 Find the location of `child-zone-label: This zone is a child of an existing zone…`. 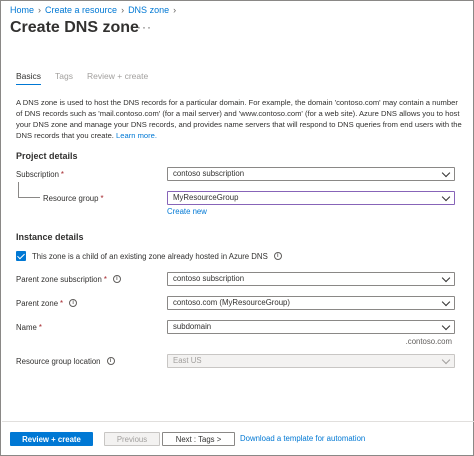

child-zone-label: This zone is a child of an existing zone… is located at coordinates (157, 256).